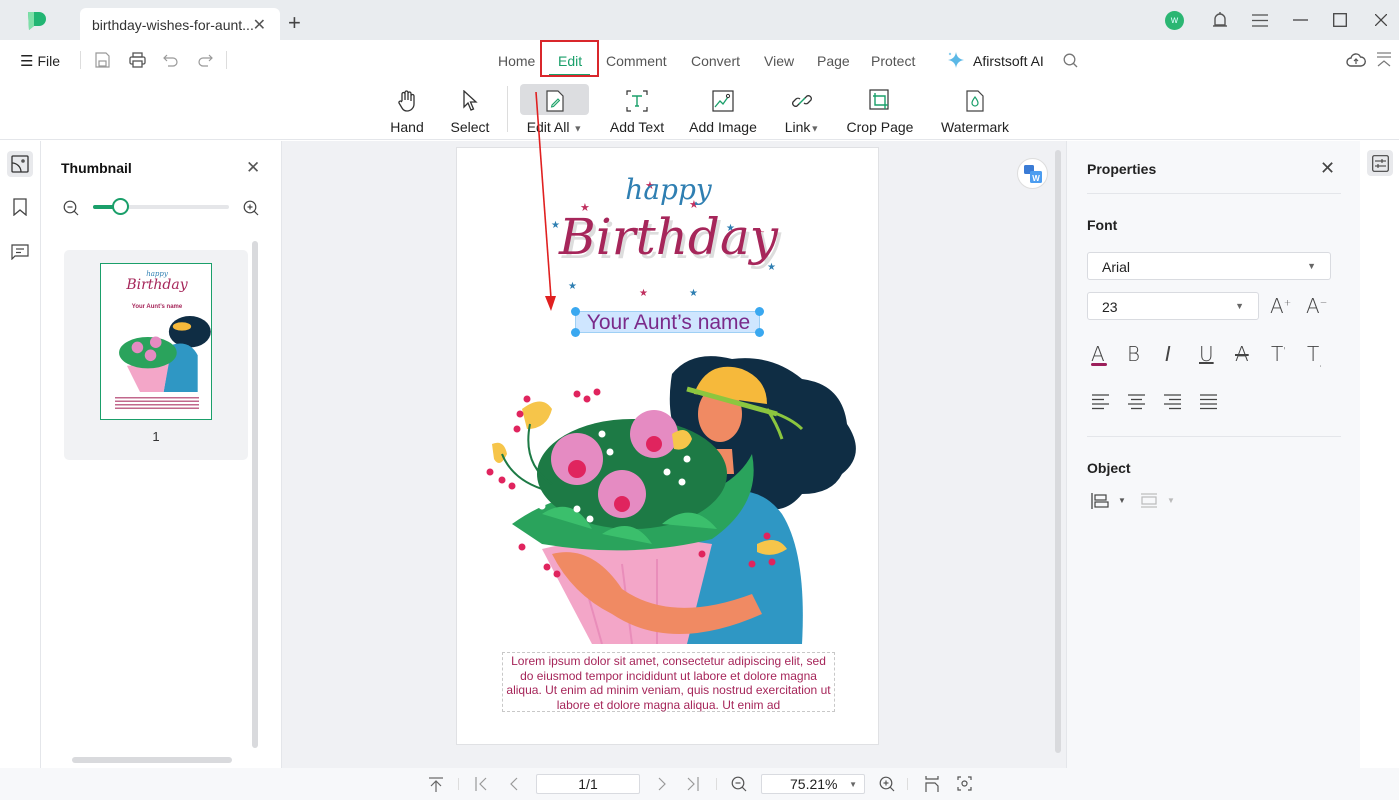 The image size is (1399, 800). I want to click on translate-button: W, so click(1032, 173).